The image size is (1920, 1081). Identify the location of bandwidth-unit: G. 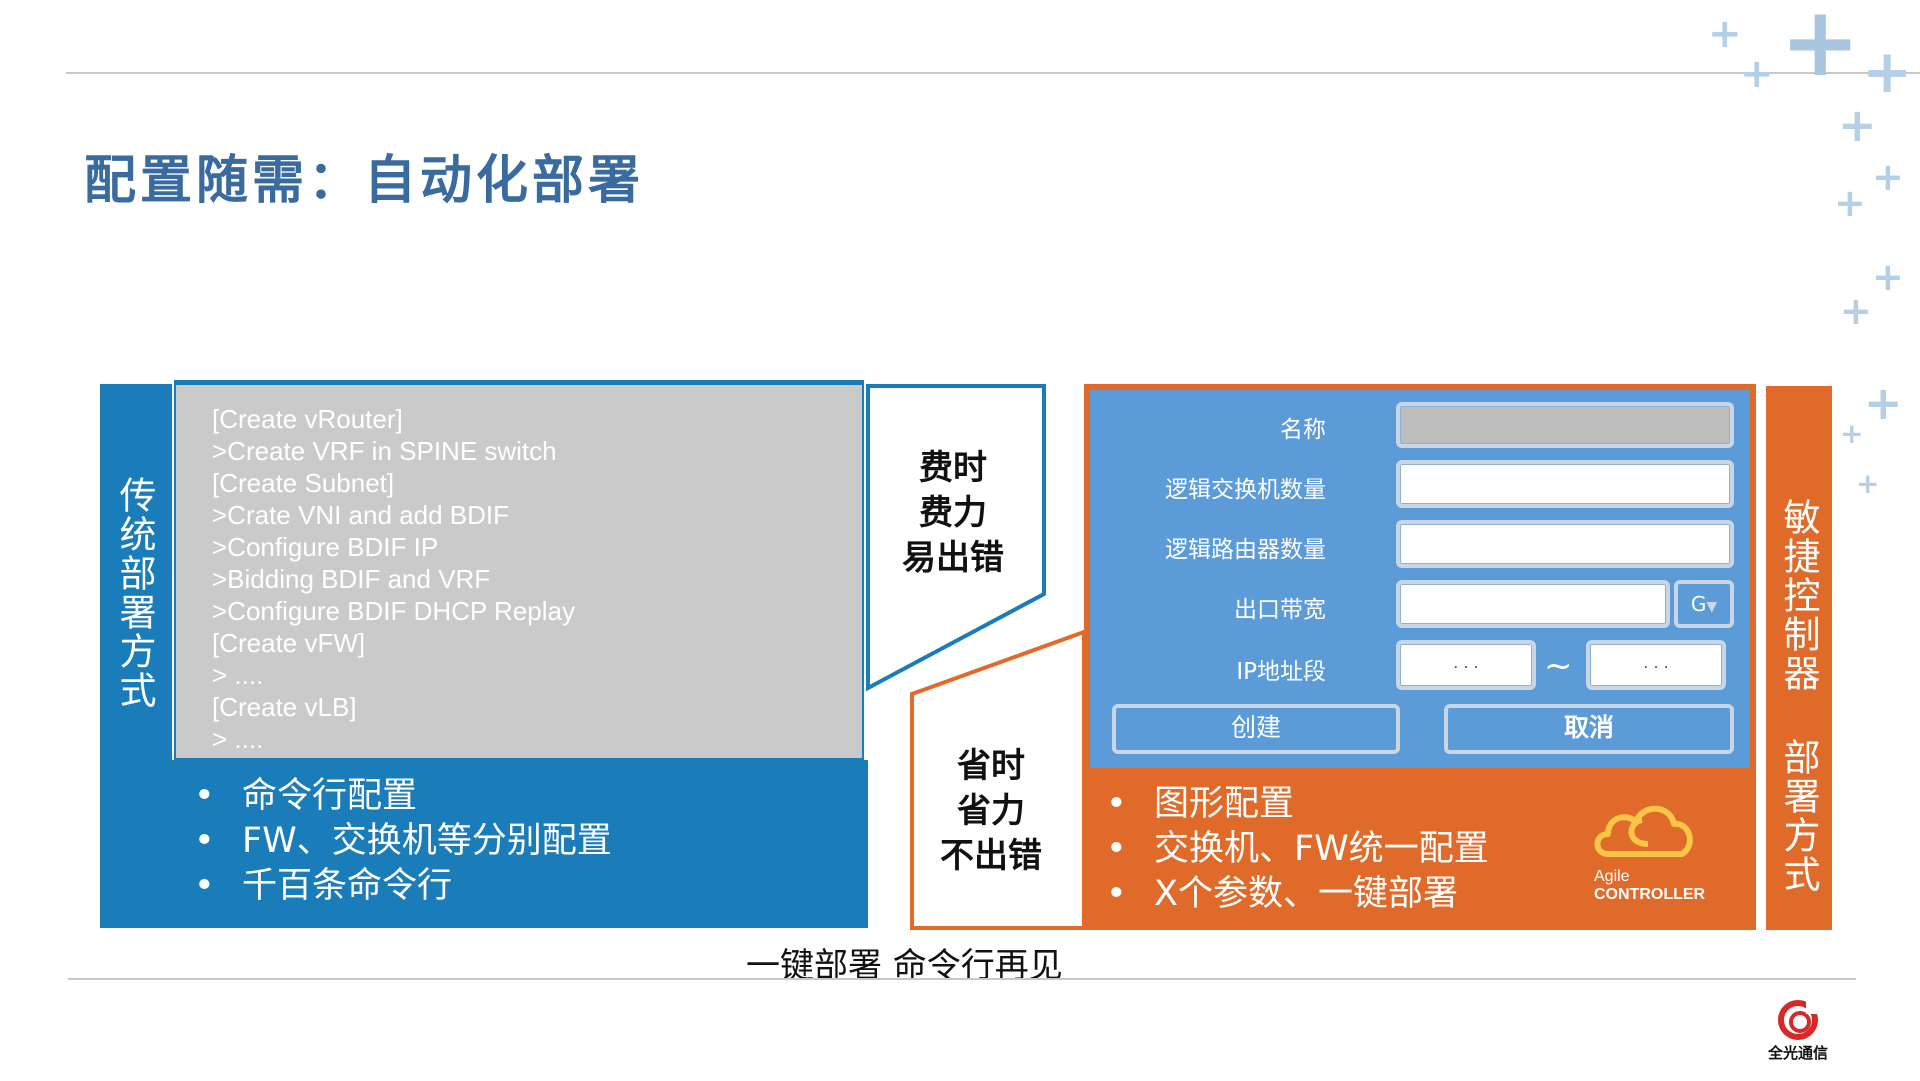
(1698, 604).